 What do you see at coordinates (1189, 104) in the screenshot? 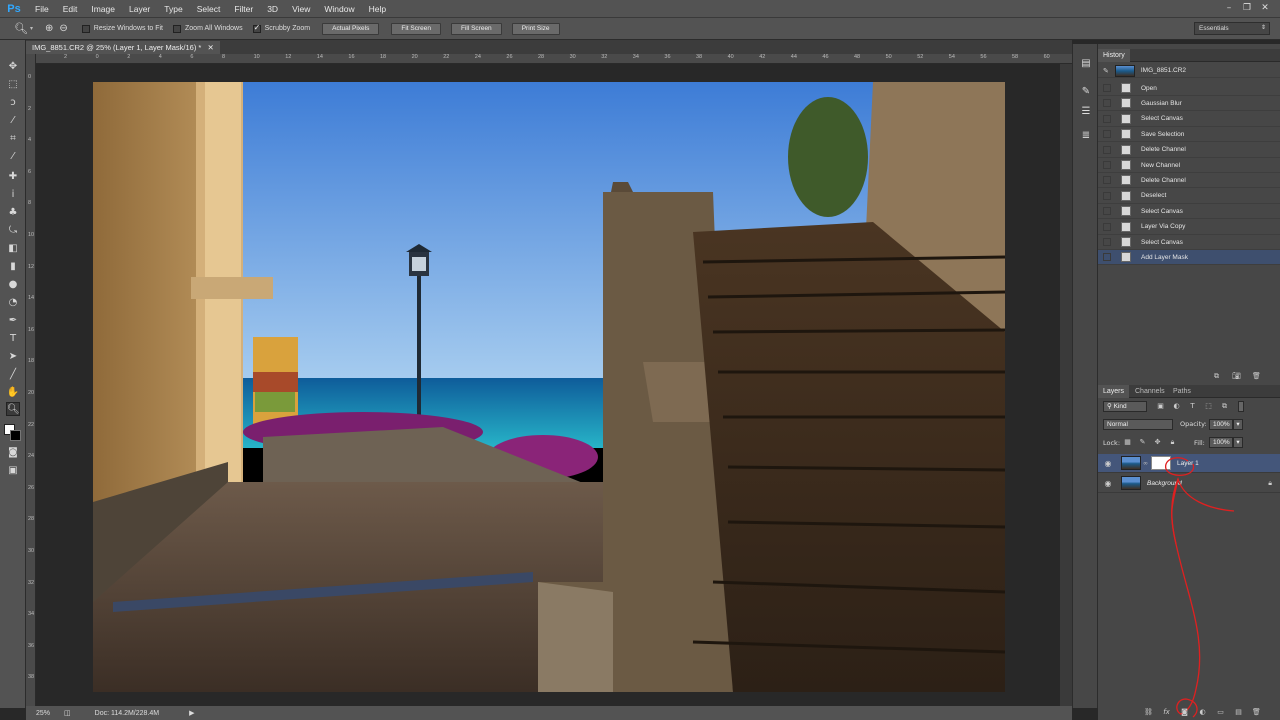
I see `history-item: Gaussian Blur` at bounding box center [1189, 104].